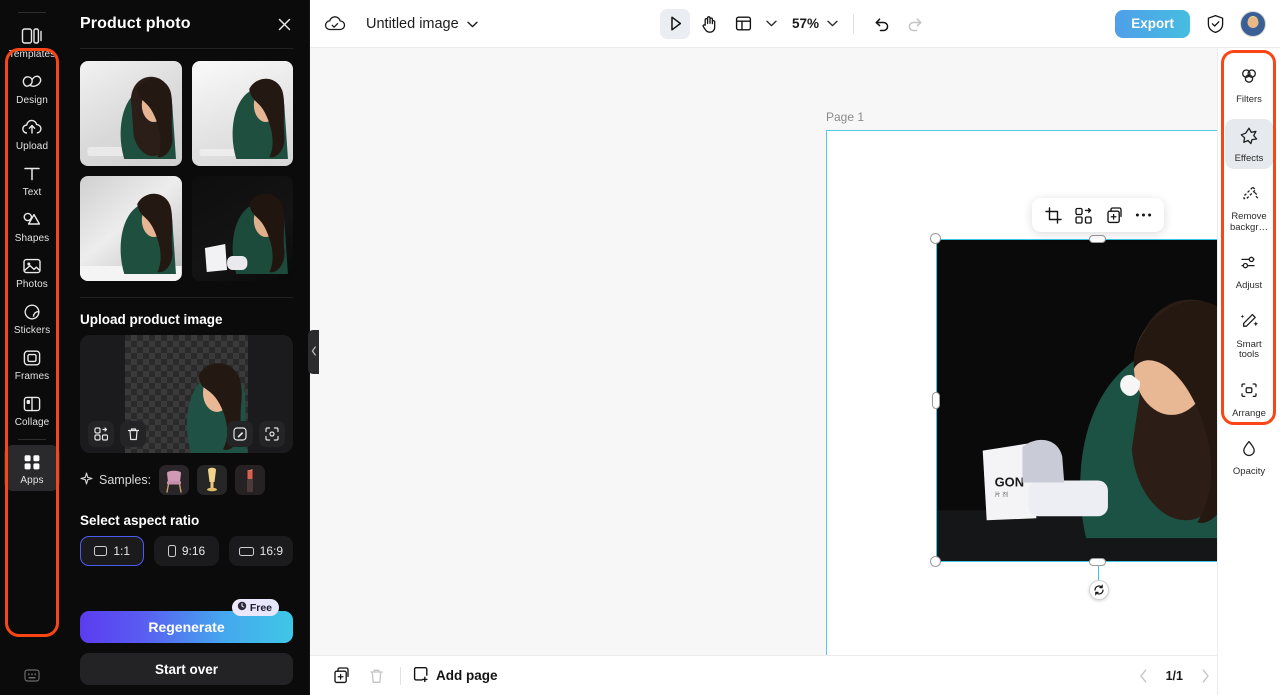 The image size is (1280, 695). I want to click on upload-toolbar, so click(186, 434).